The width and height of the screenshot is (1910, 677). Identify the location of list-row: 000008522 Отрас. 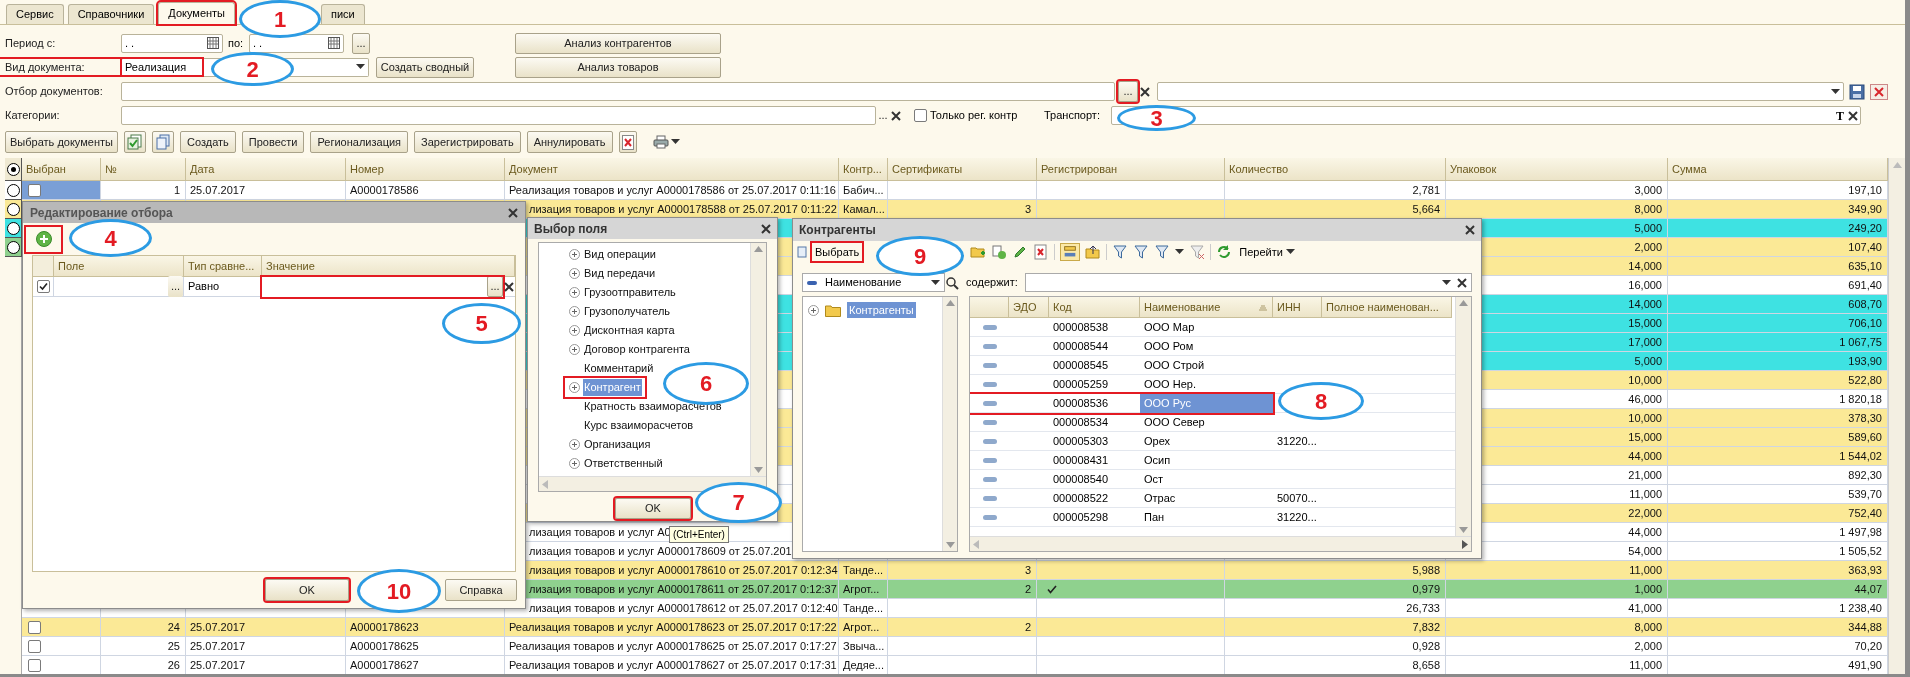
(1121, 498).